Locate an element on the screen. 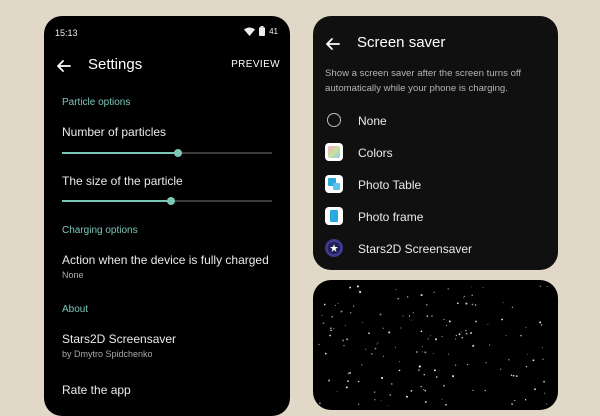  section-charging-options: Charging options is located at coordinates (100, 230).